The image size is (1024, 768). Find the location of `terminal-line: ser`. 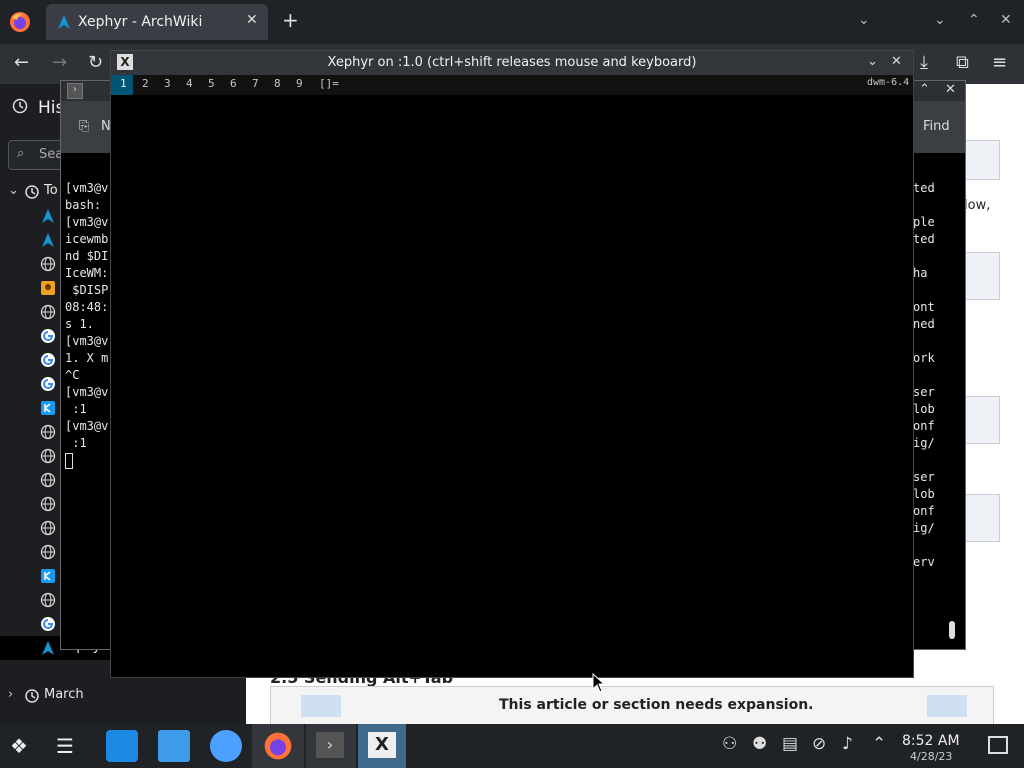

terminal-line: ser is located at coordinates (924, 477).